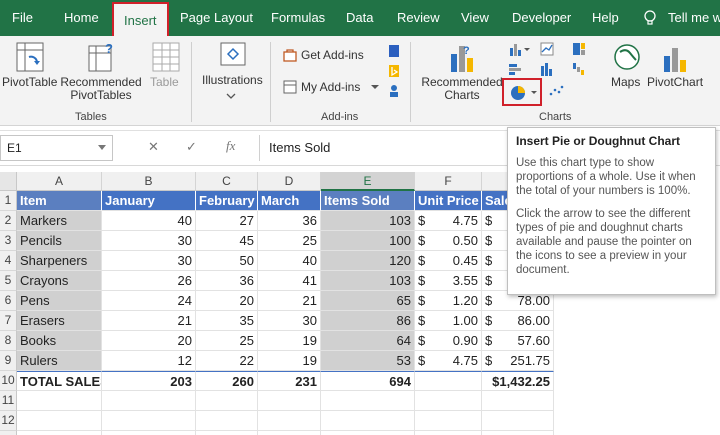 The width and height of the screenshot is (720, 435). I want to click on column-header-c: C, so click(227, 181).